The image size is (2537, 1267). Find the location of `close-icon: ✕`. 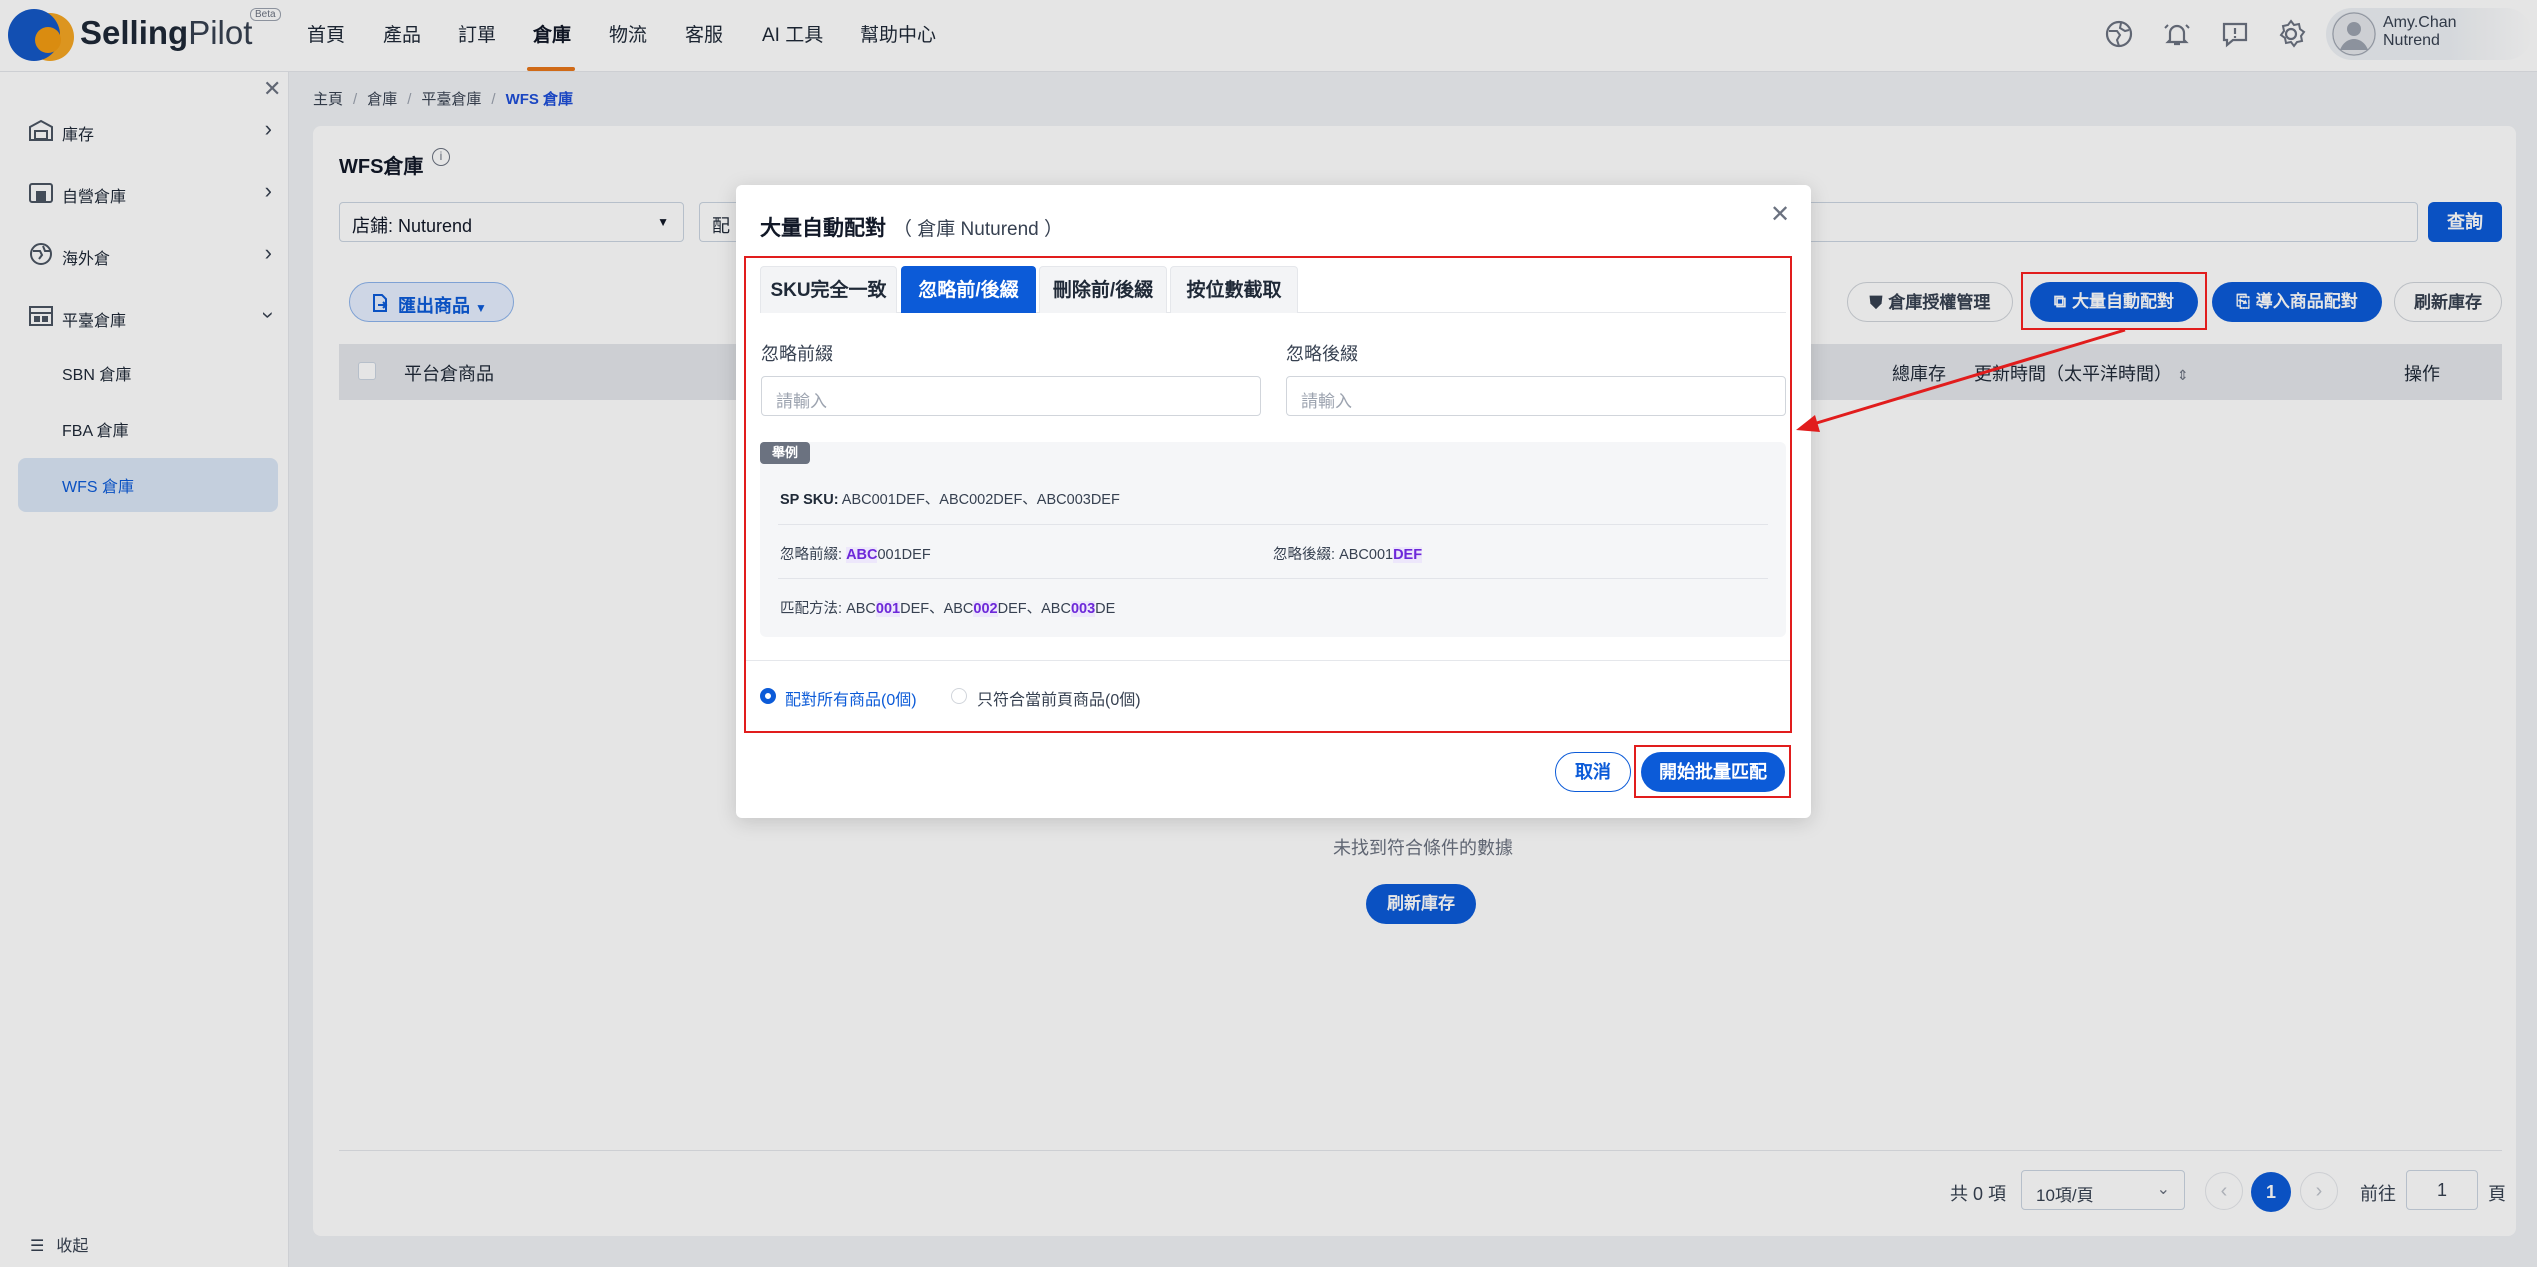

close-icon: ✕ is located at coordinates (1780, 214).